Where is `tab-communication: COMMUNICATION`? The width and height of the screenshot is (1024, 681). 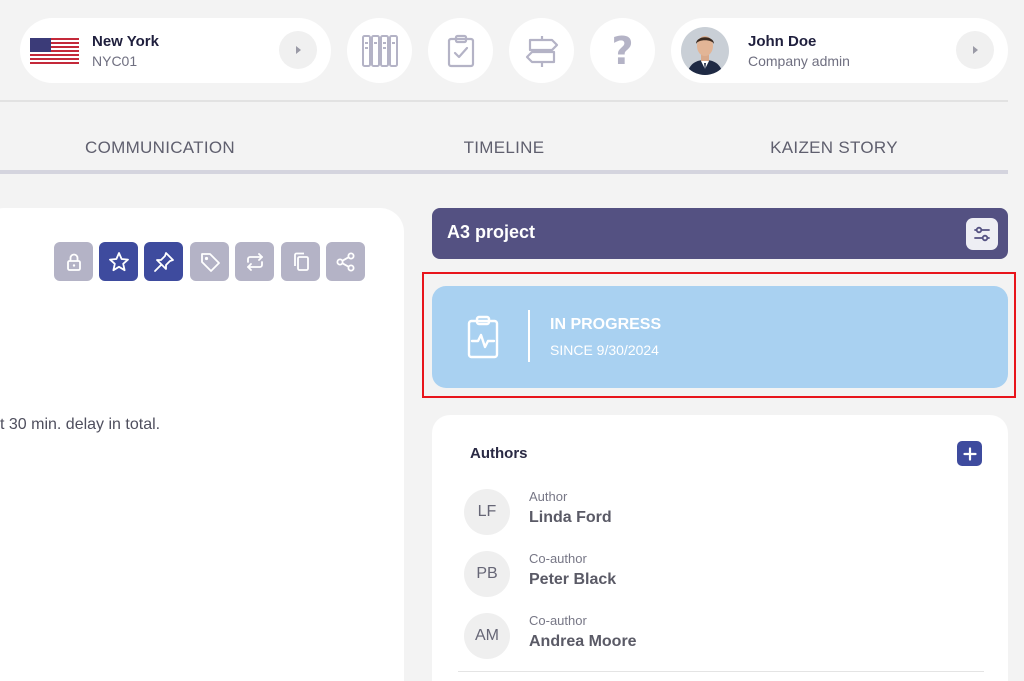
tab-communication: COMMUNICATION is located at coordinates (160, 148).